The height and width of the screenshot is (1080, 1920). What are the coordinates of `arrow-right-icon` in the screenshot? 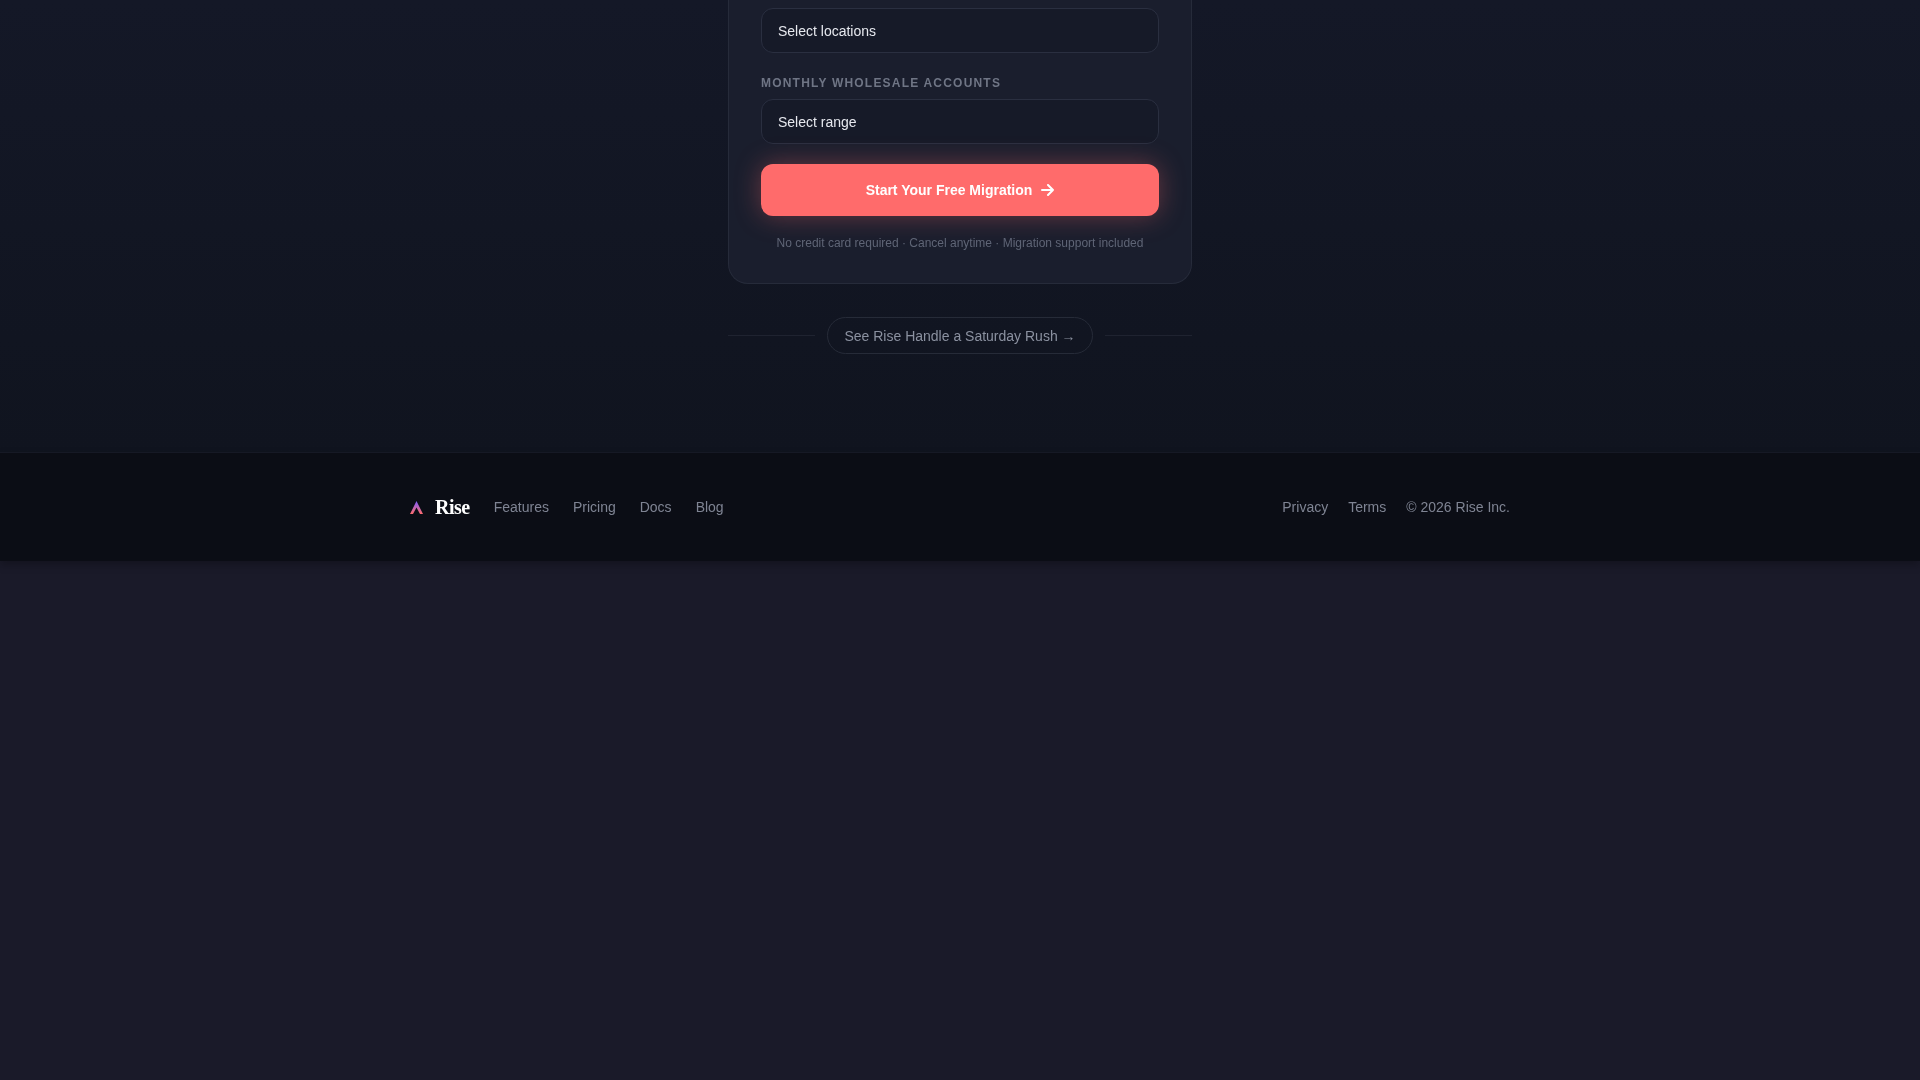 It's located at (1048, 190).